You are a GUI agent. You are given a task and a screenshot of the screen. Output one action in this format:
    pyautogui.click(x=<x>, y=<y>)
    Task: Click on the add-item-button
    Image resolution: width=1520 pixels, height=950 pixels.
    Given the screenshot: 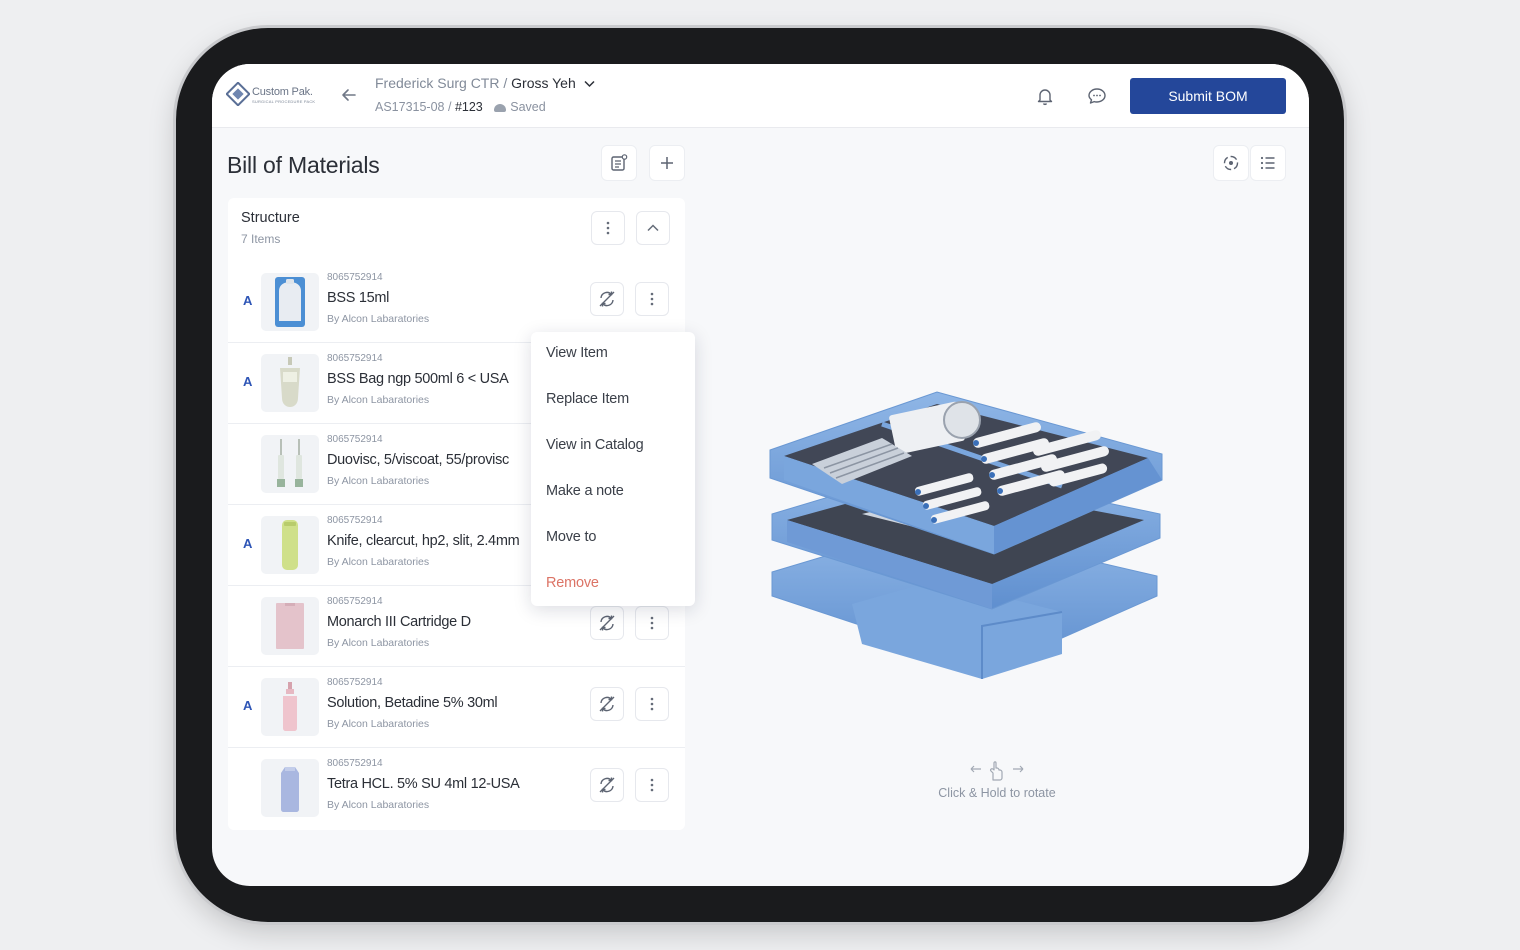 What is the action you would take?
    pyautogui.click(x=667, y=163)
    